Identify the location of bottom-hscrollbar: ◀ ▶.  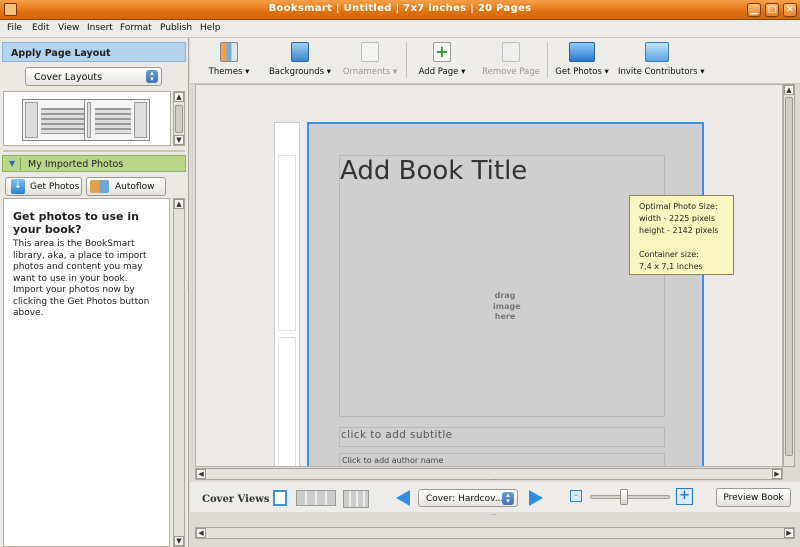
(495, 533).